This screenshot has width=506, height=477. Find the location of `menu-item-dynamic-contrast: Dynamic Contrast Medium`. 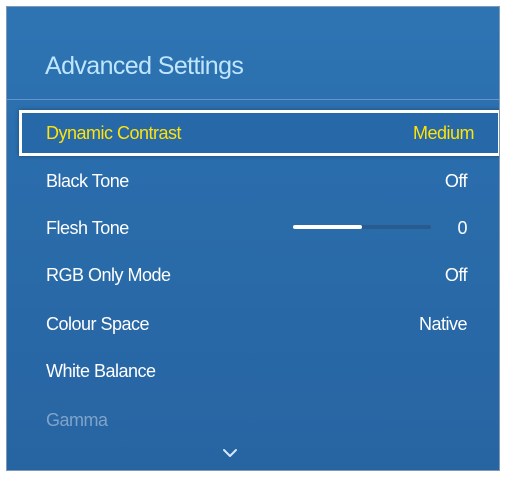

menu-item-dynamic-contrast: Dynamic Contrast Medium is located at coordinates (259, 133).